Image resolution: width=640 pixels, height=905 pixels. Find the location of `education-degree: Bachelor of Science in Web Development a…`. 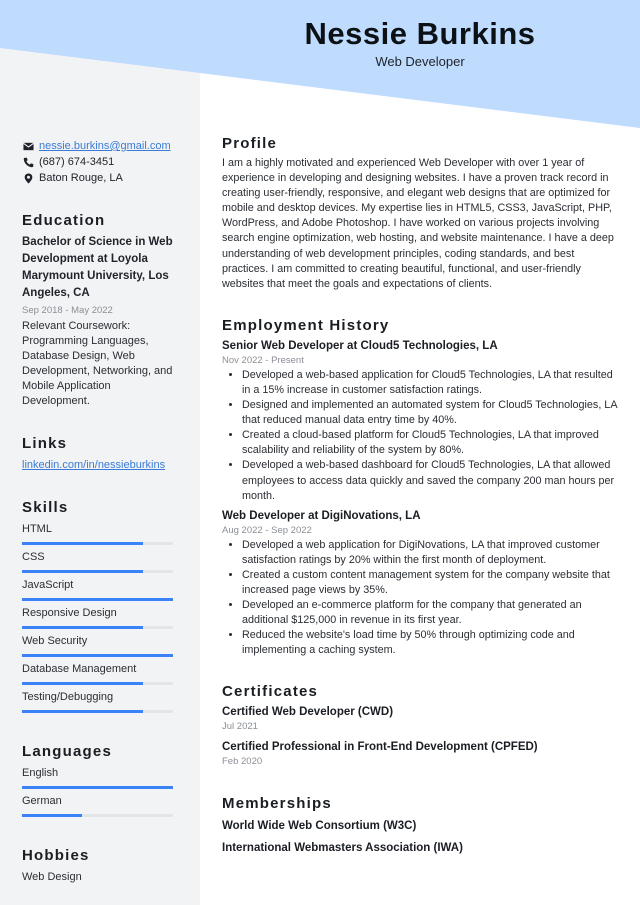

education-degree: Bachelor of Science in Web Development a… is located at coordinates (97, 267).